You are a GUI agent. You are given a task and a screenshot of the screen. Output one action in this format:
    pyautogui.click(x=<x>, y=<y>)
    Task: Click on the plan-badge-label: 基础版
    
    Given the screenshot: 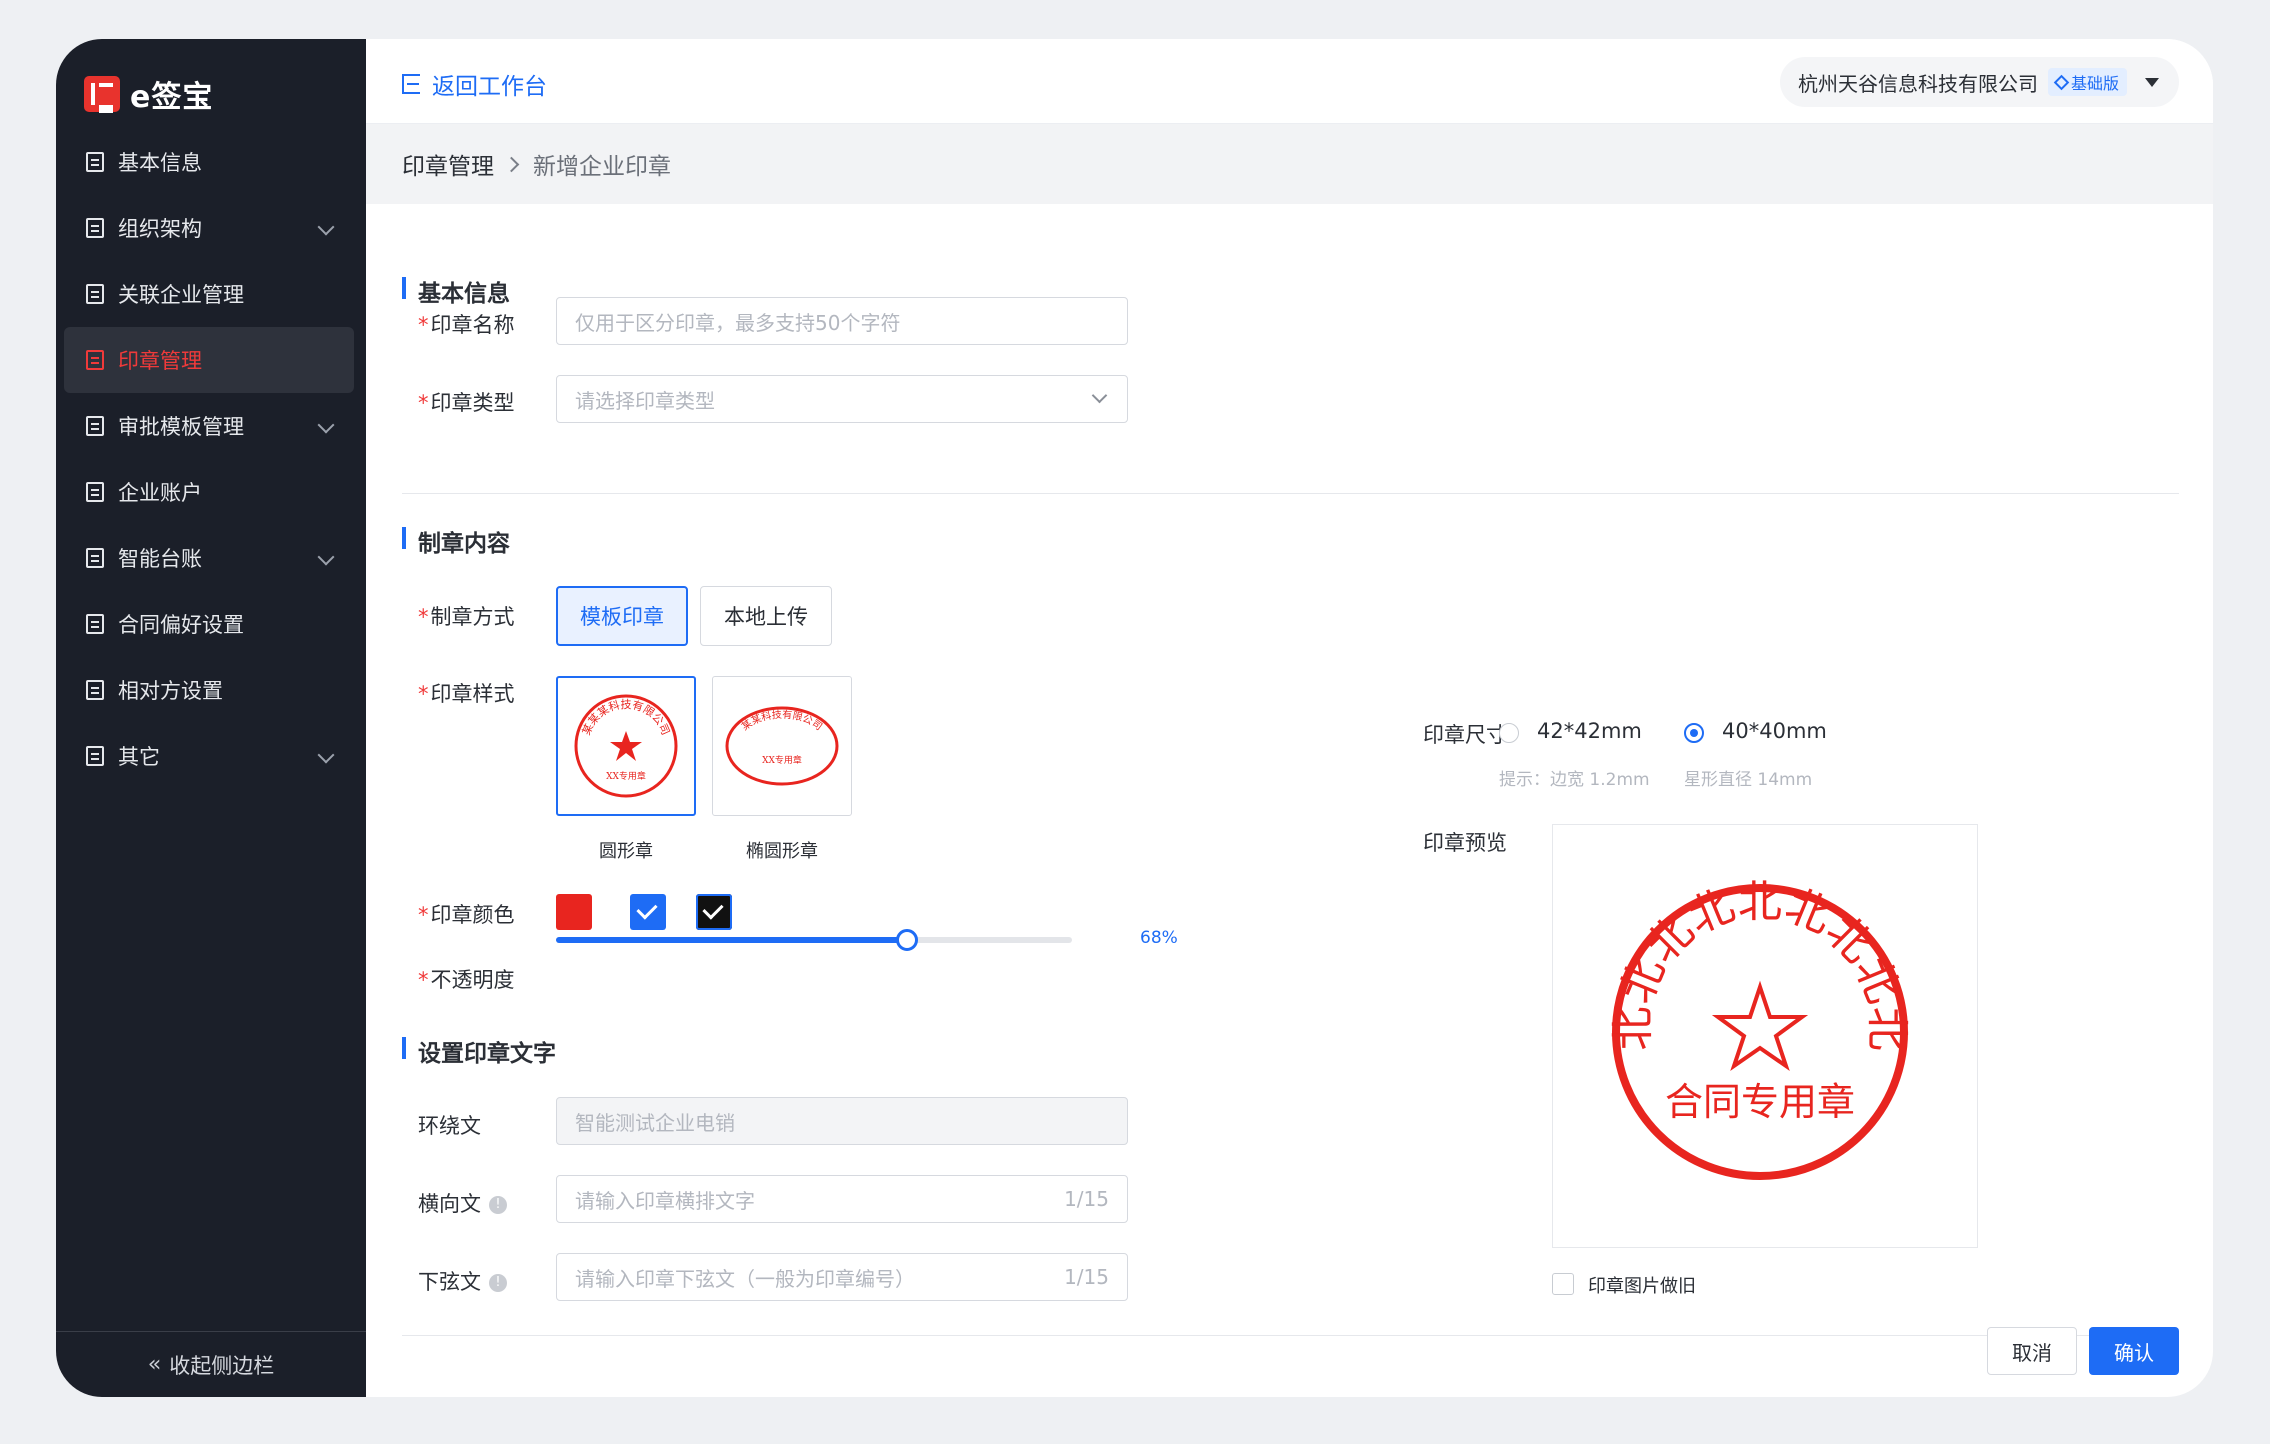 What is the action you would take?
    pyautogui.click(x=2094, y=83)
    